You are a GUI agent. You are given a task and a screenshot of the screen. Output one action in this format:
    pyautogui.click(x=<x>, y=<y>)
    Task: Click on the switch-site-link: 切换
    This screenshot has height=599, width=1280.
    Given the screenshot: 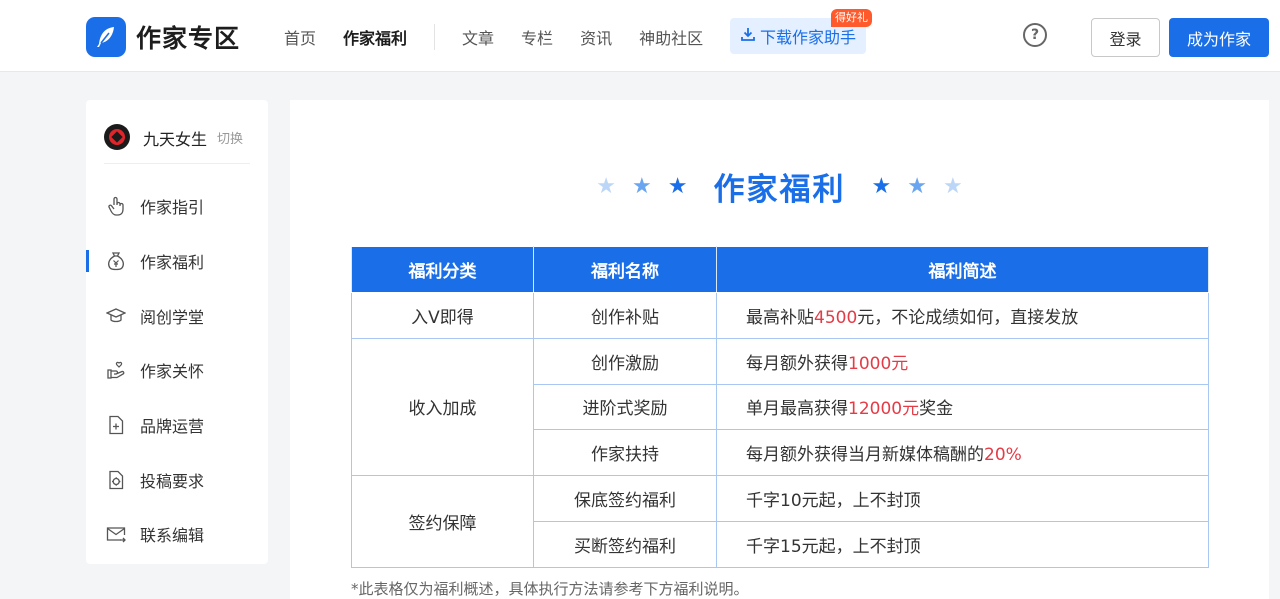 What is the action you would take?
    pyautogui.click(x=230, y=137)
    